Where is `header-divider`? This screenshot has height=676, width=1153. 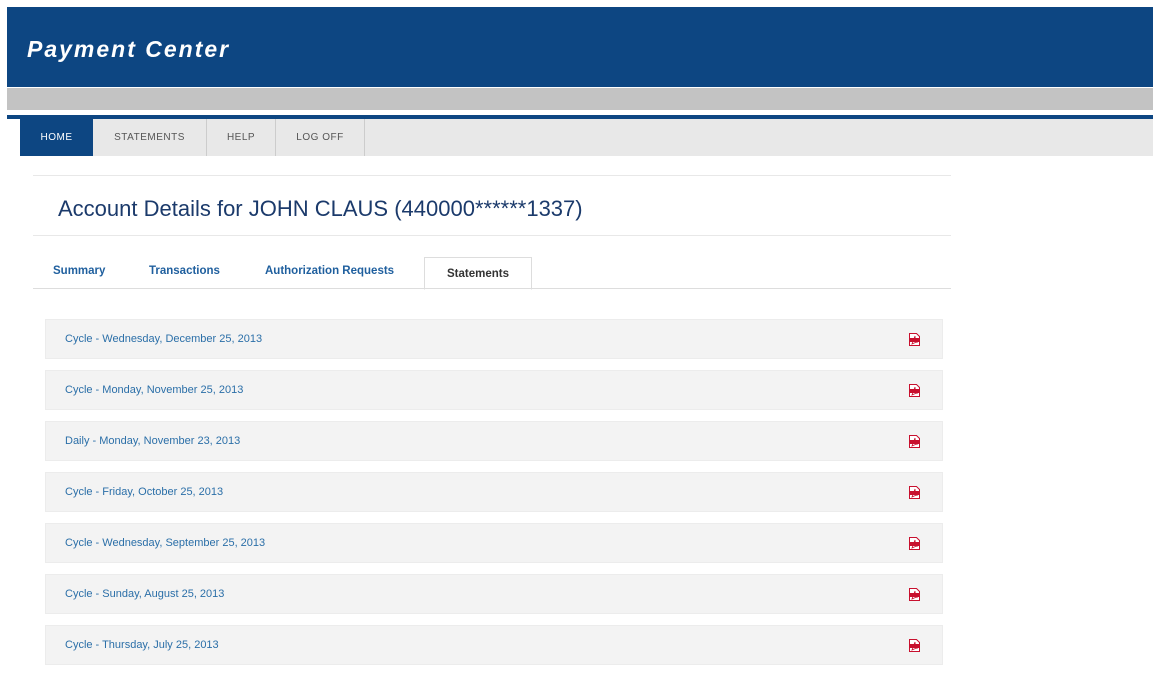 header-divider is located at coordinates (580, 99).